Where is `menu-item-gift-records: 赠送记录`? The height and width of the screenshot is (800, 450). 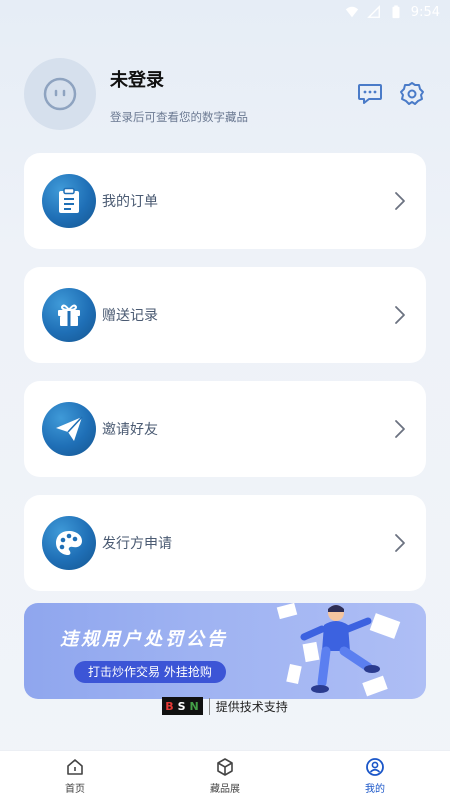 menu-item-gift-records: 赠送记录 is located at coordinates (225, 315).